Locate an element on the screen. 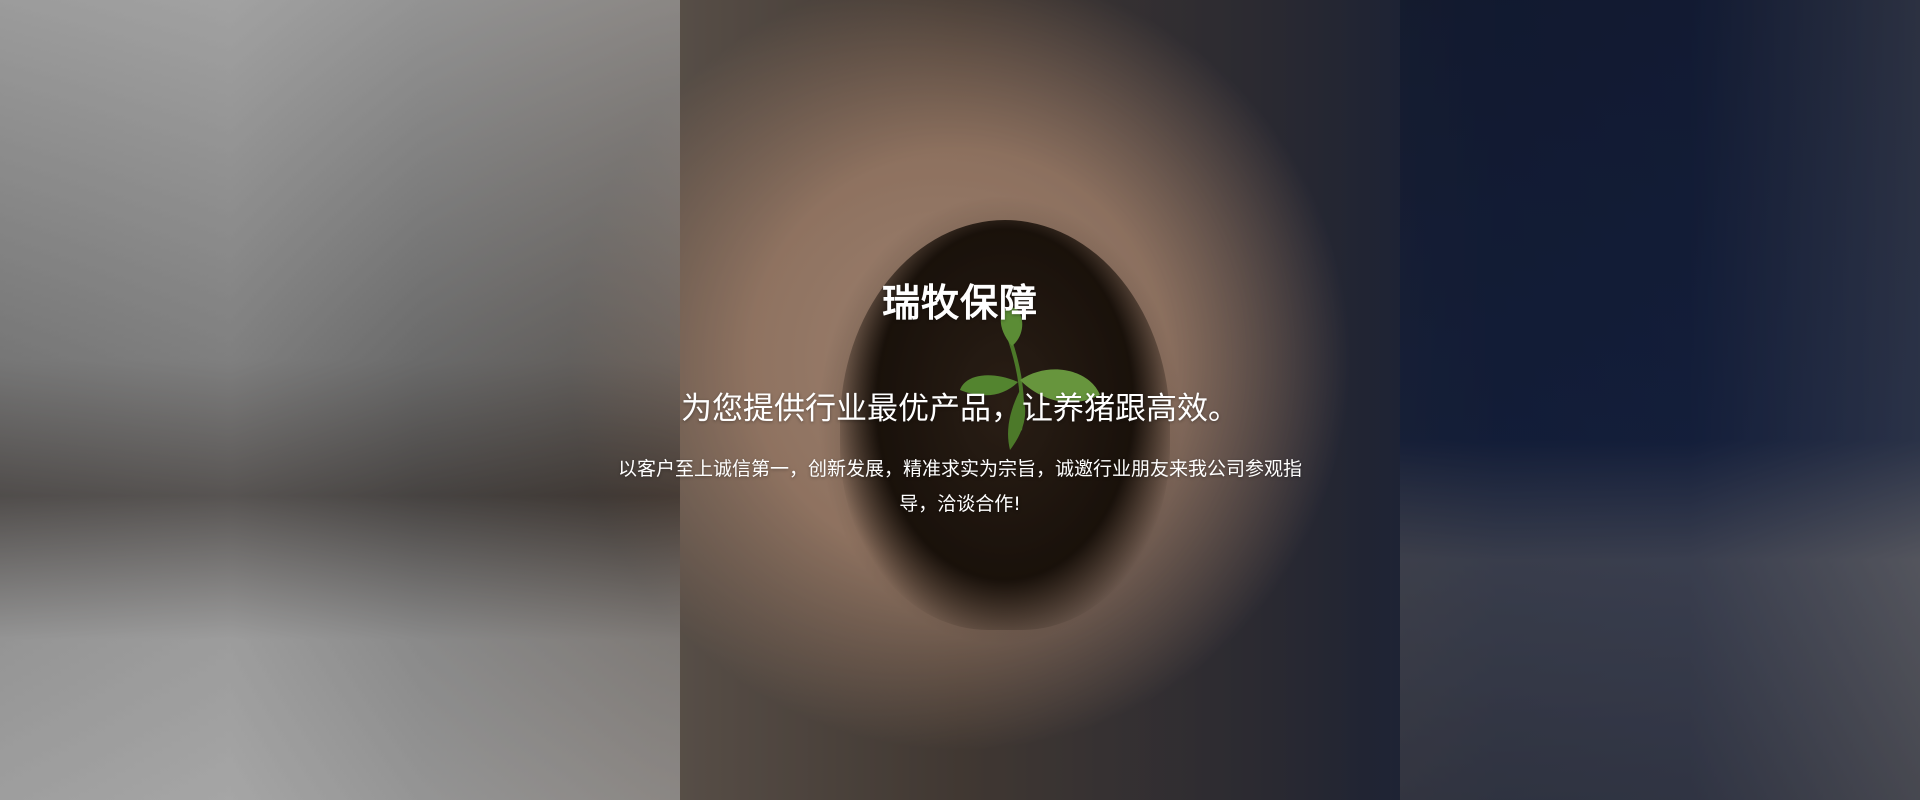  hero-subtitle: 为您提供行业最优产品，让养猪跟高效。 is located at coordinates (960, 409).